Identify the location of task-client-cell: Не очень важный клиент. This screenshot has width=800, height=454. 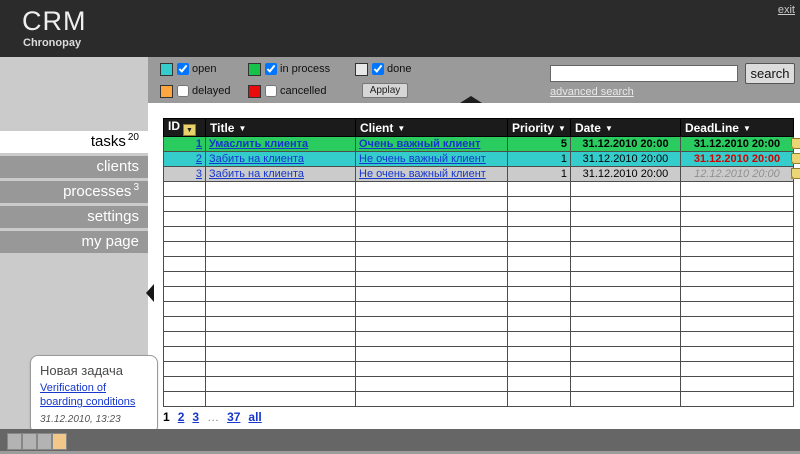
(431, 159).